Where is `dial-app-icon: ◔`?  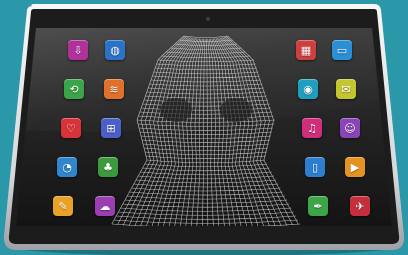 dial-app-icon: ◔ is located at coordinates (67, 167).